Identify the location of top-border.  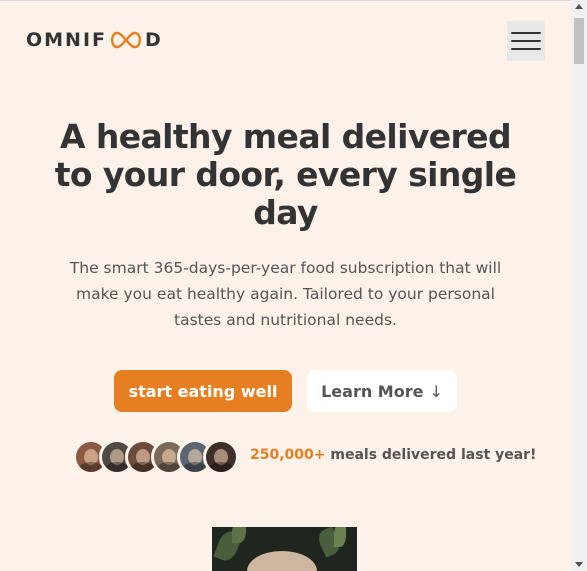
(285, 0).